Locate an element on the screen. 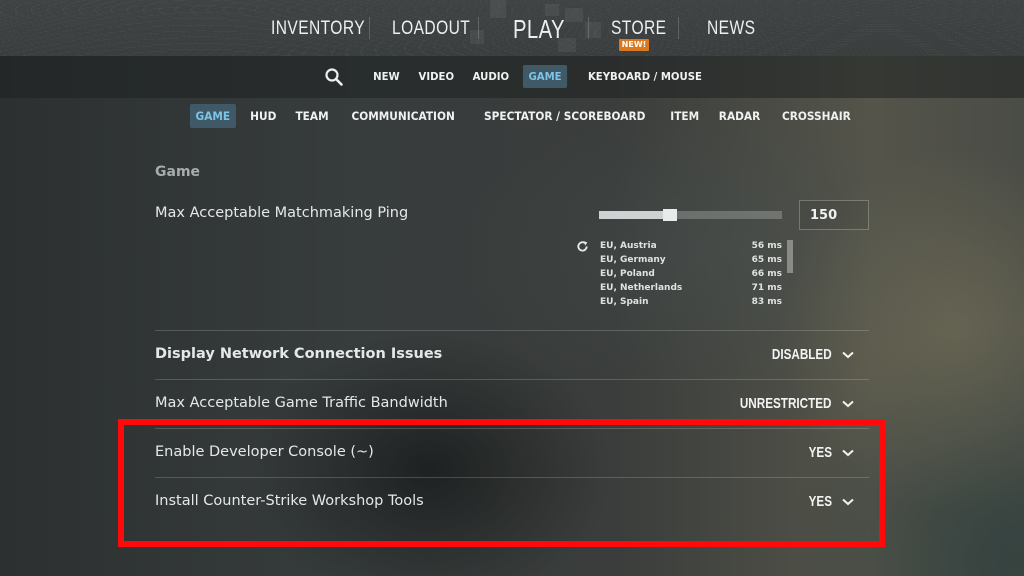 Image resolution: width=1024 pixels, height=576 pixels. network-issues-dropdown: DISABLED is located at coordinates (804, 354).